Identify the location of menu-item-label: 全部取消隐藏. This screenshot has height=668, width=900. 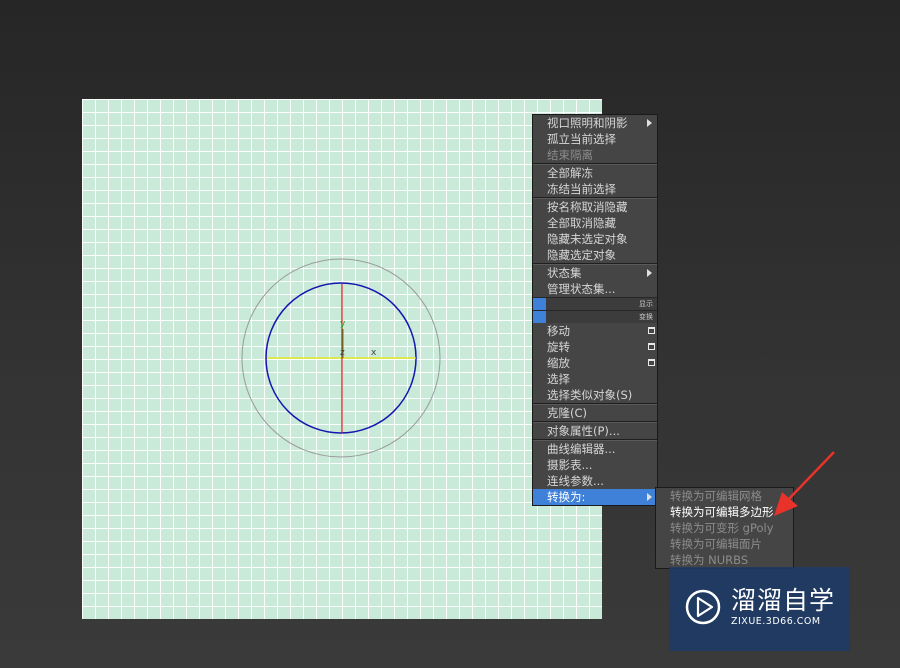
(581, 223).